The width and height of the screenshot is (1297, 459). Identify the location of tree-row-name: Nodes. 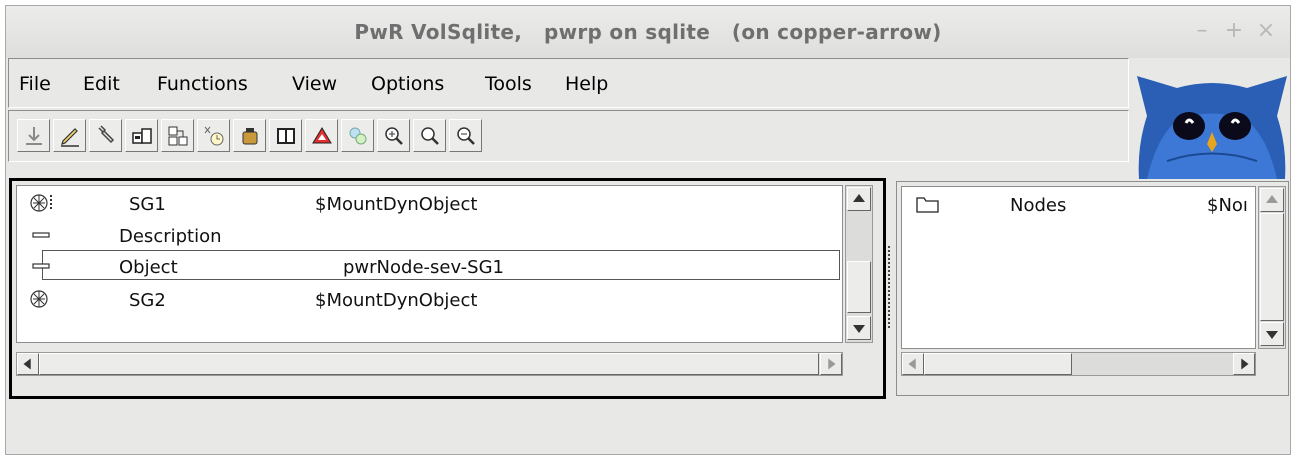
(1038, 205).